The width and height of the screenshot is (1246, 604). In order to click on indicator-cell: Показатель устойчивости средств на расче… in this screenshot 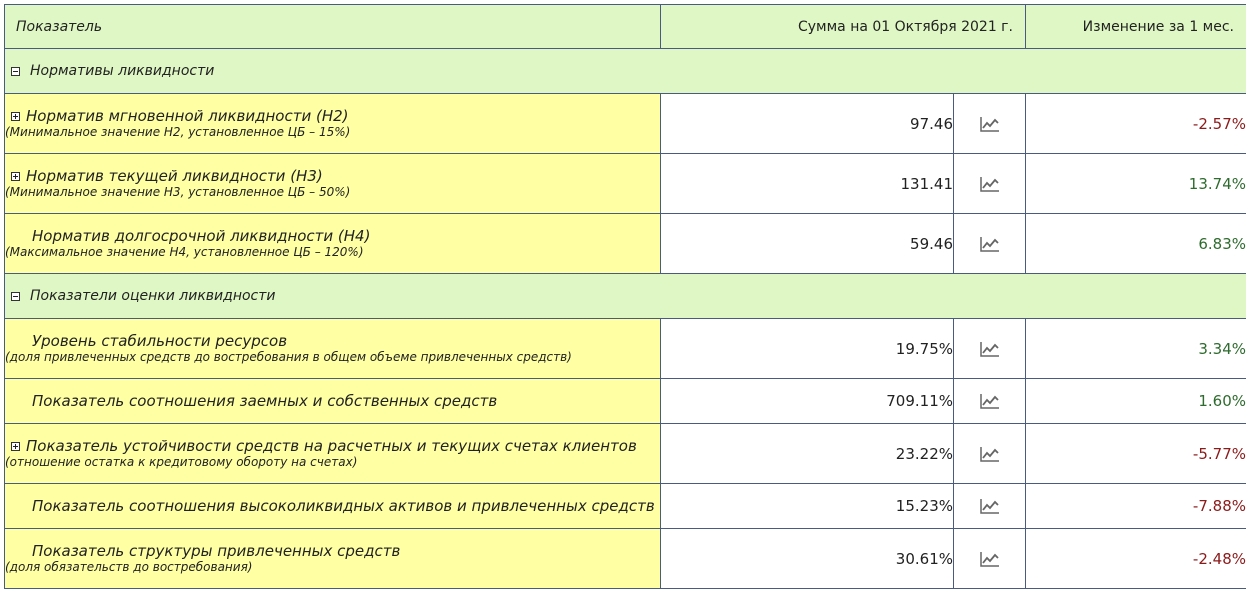, I will do `click(332, 453)`.